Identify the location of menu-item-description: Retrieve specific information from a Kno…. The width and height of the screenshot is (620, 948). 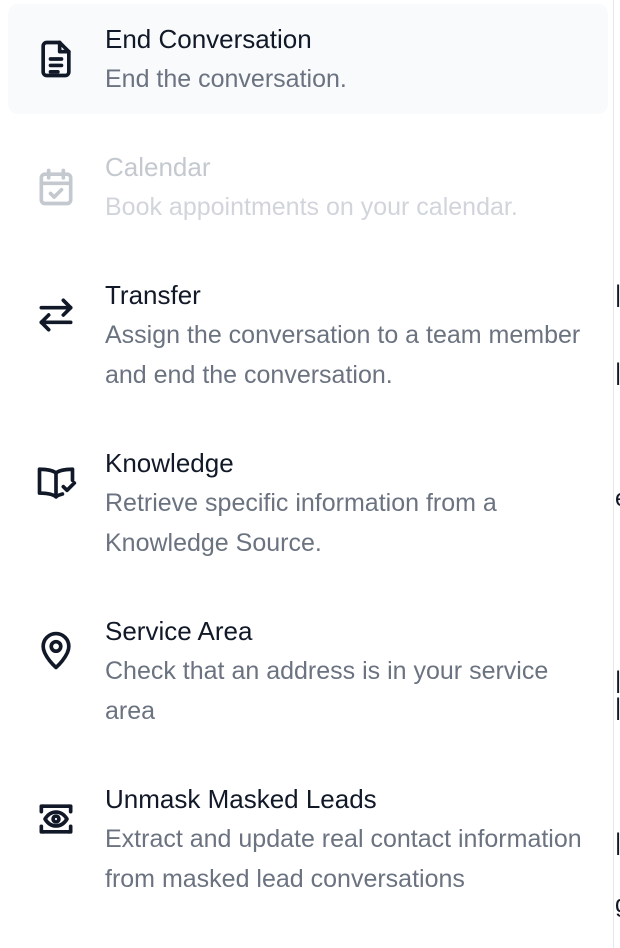
(301, 523).